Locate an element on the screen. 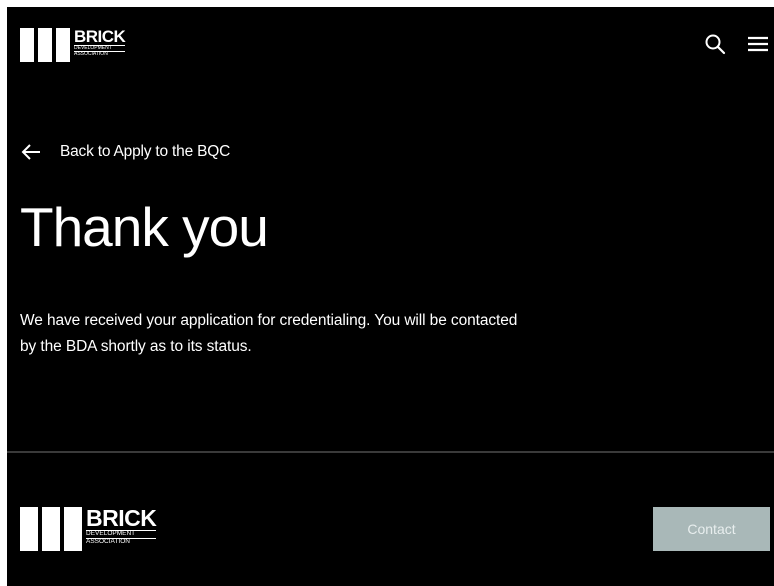 The image size is (774, 586). search-icon is located at coordinates (715, 44).